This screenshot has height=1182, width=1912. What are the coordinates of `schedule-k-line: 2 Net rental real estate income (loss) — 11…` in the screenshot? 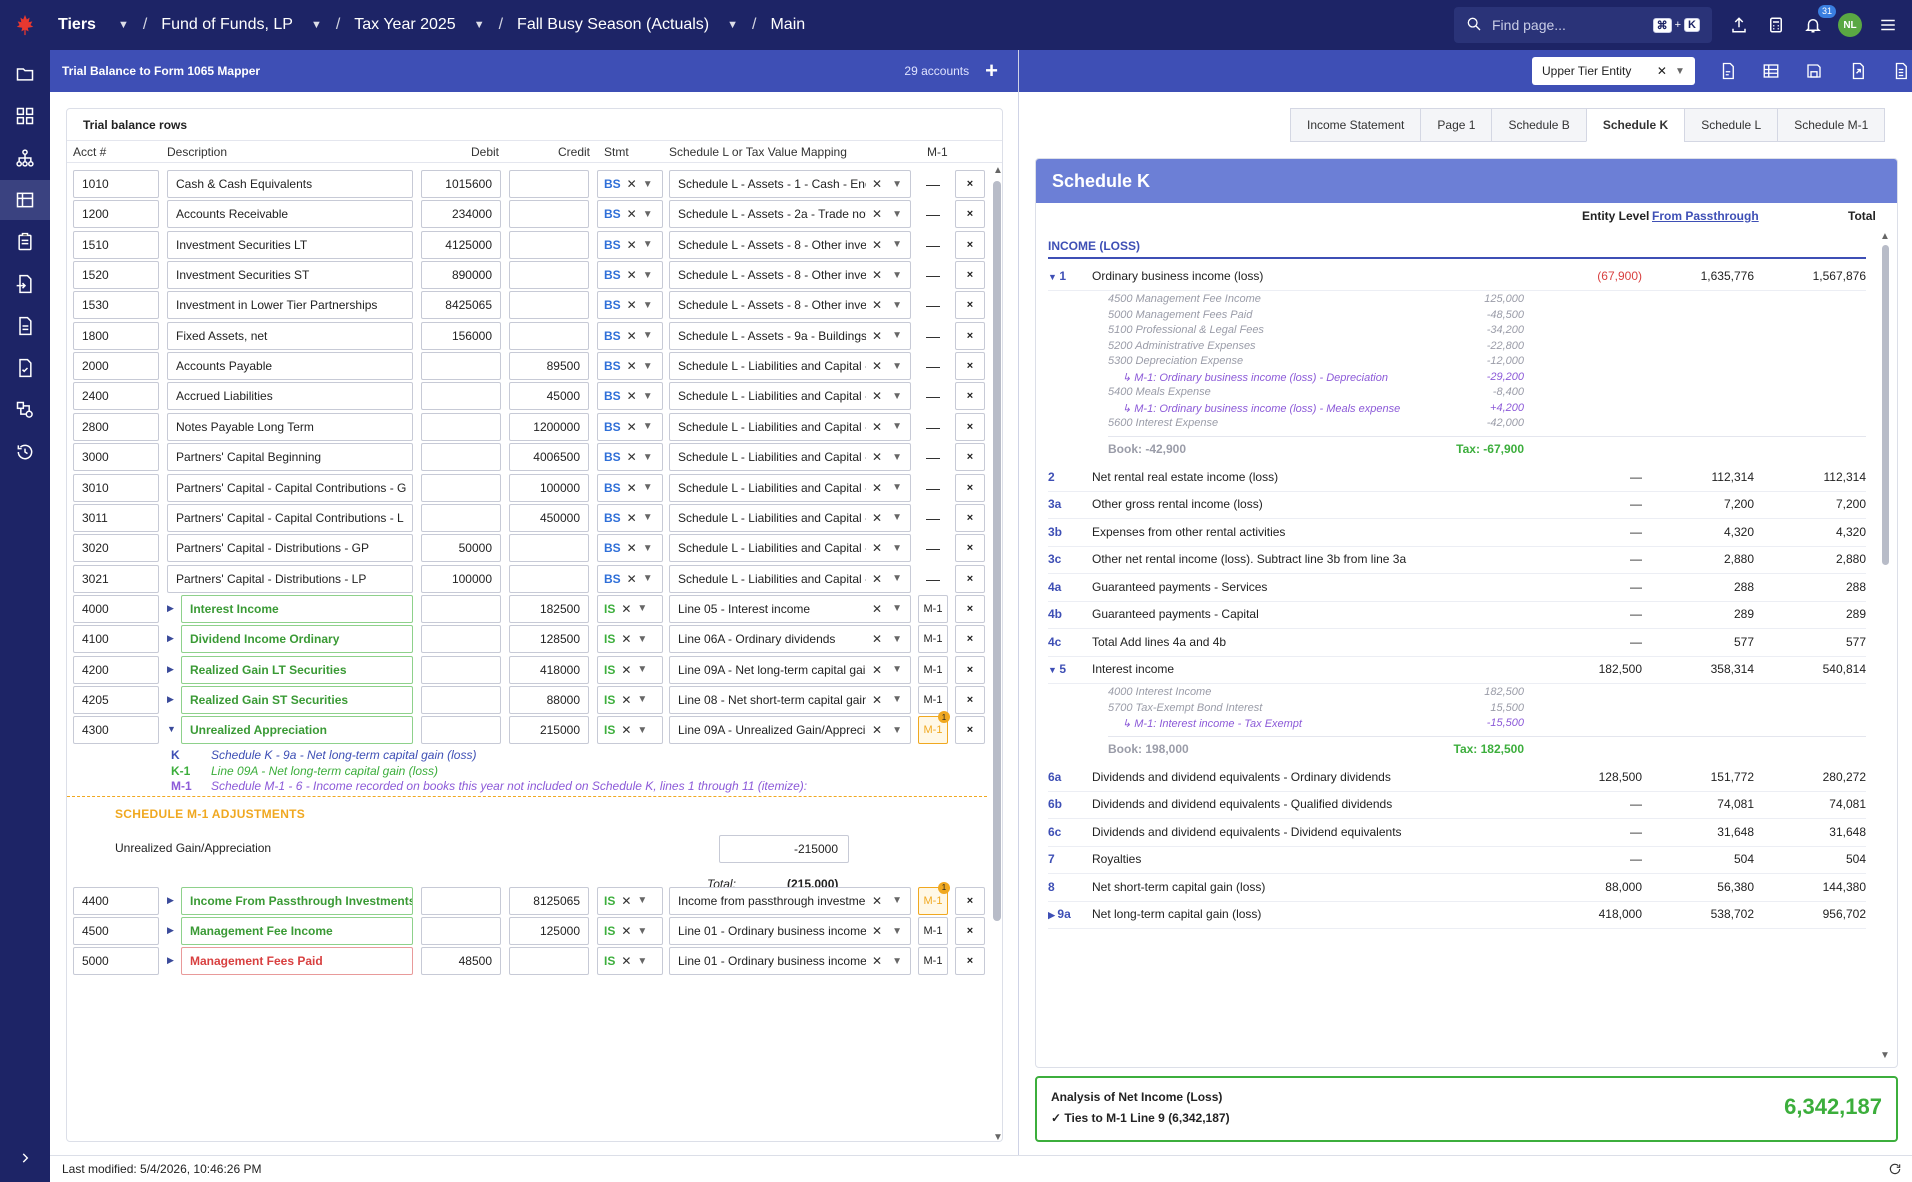 It's located at (1457, 477).